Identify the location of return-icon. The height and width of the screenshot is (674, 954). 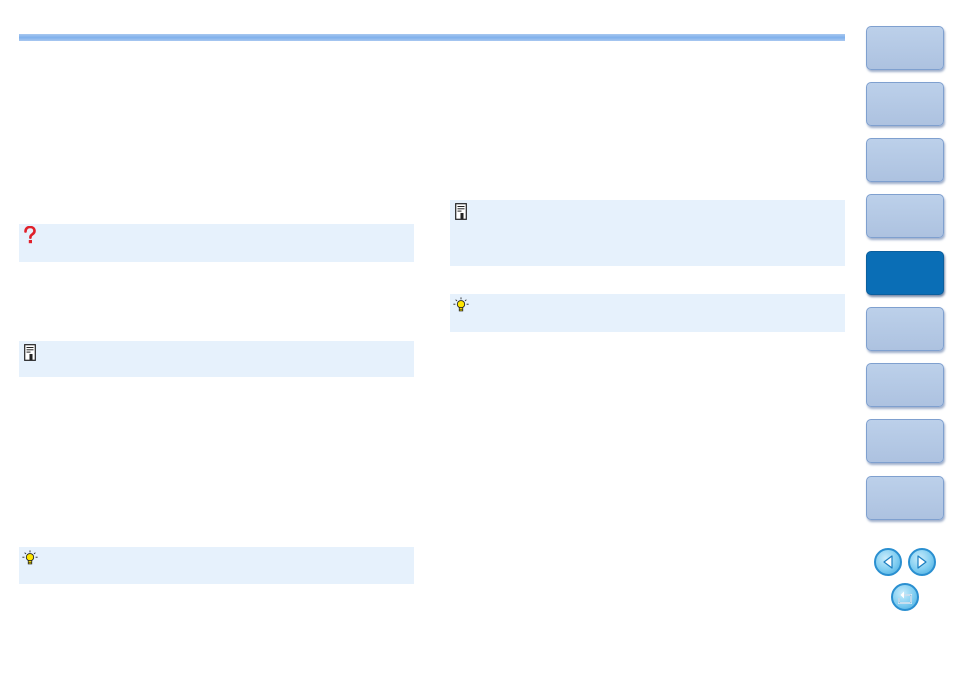
(905, 597).